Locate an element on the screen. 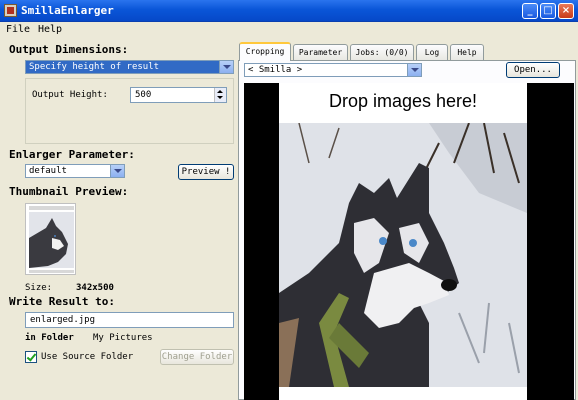  tab-cropping: Cropping is located at coordinates (265, 51).